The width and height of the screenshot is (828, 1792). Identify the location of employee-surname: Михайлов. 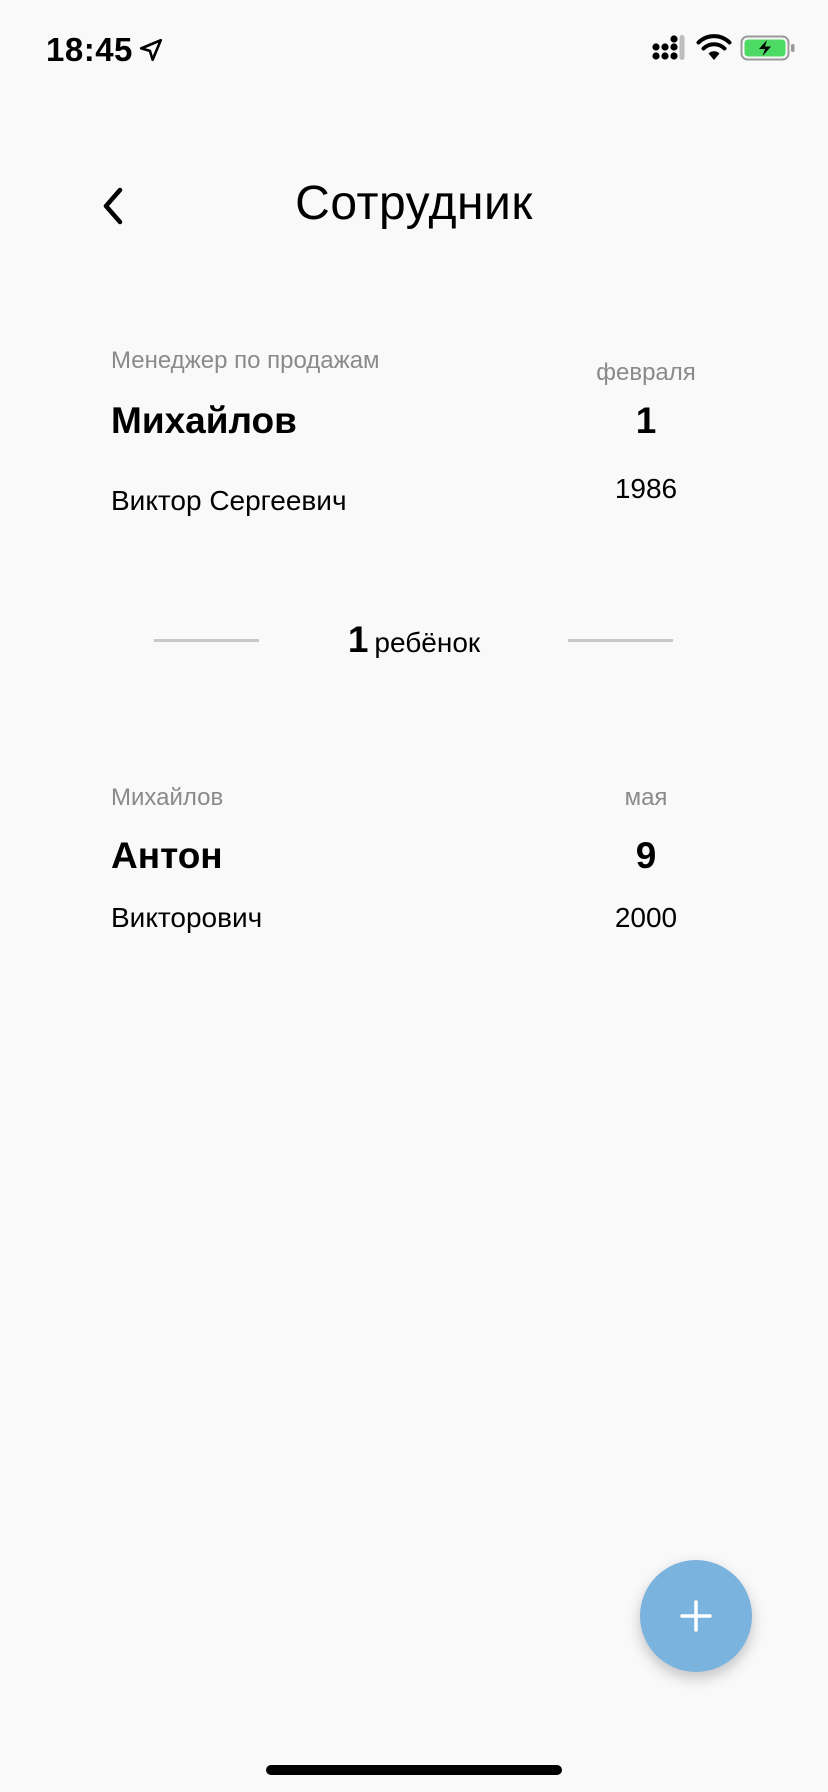
(204, 420).